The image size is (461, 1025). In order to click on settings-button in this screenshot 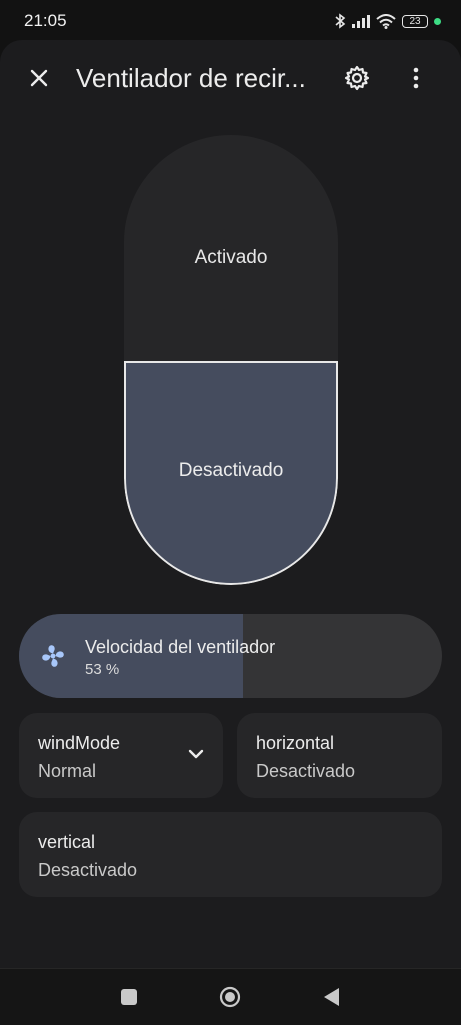, I will do `click(357, 78)`.